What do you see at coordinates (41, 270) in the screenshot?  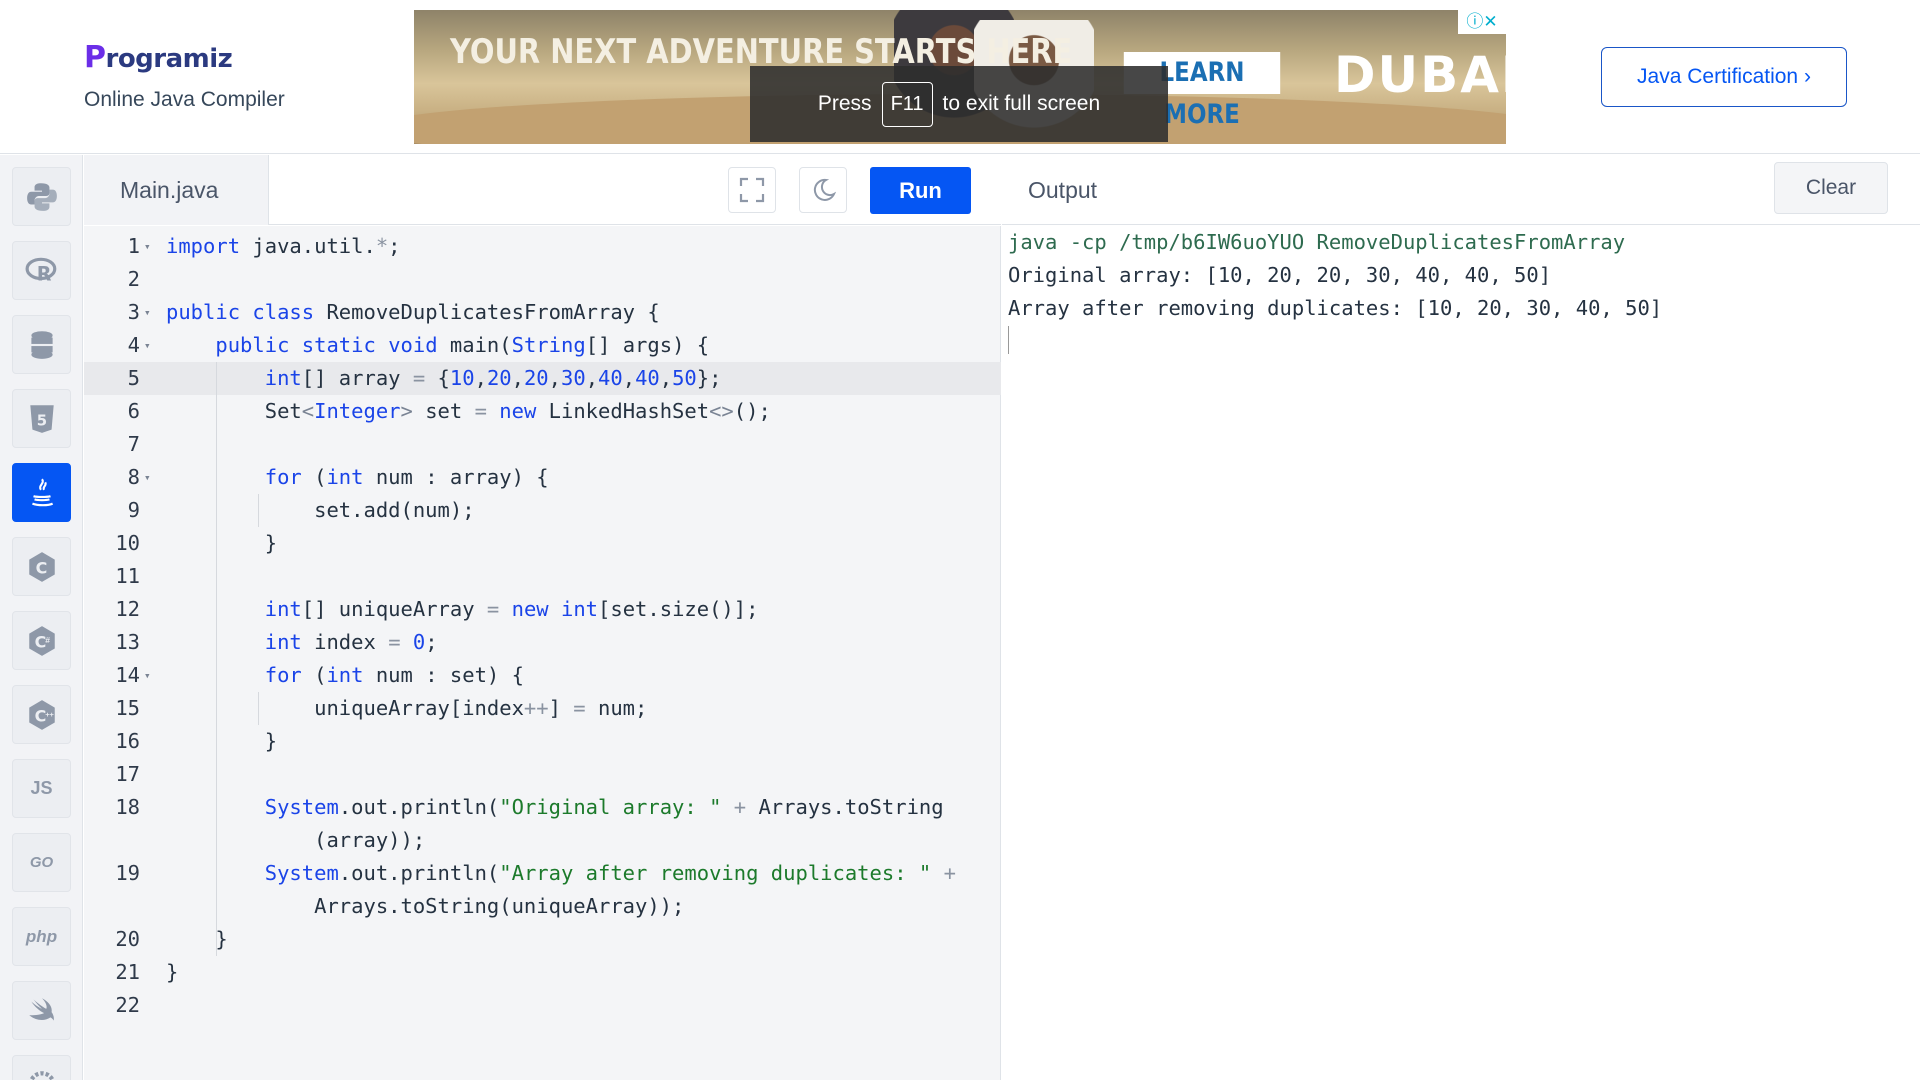 I see `sidebar-item-r: R` at bounding box center [41, 270].